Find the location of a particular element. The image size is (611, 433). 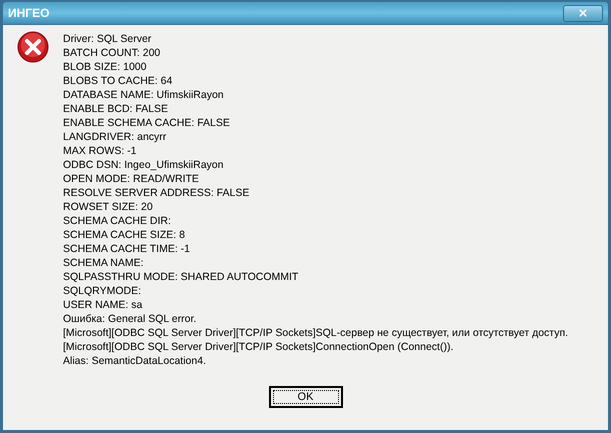

message-line: Ошибка: General SQL error. is located at coordinates (130, 319).